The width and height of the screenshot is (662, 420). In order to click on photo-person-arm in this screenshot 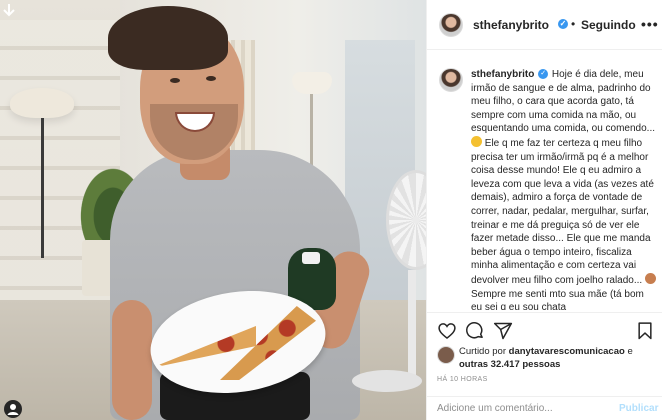, I will do `click(132, 360)`.